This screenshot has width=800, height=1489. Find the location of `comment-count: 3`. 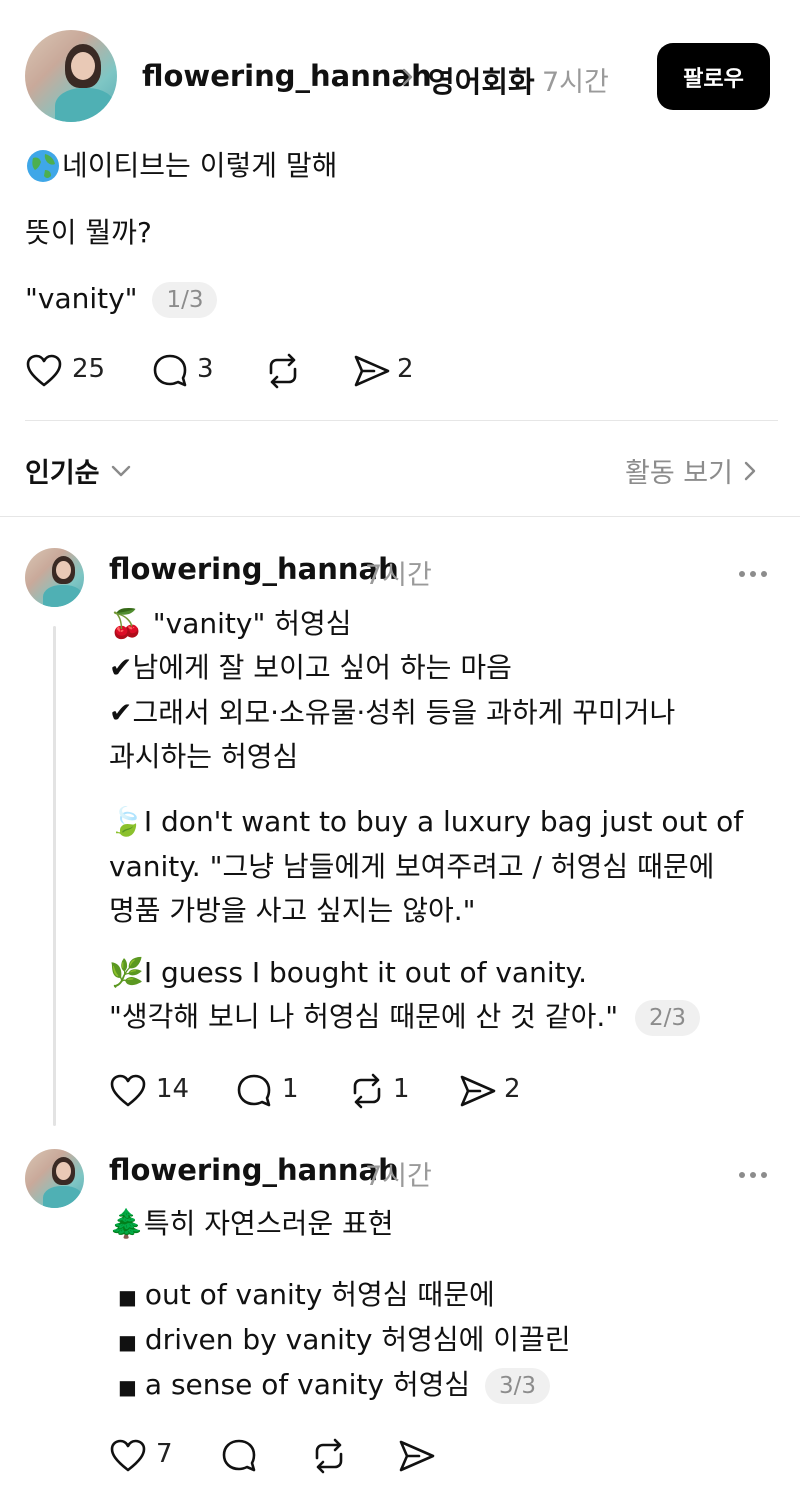

comment-count: 3 is located at coordinates (205, 369).